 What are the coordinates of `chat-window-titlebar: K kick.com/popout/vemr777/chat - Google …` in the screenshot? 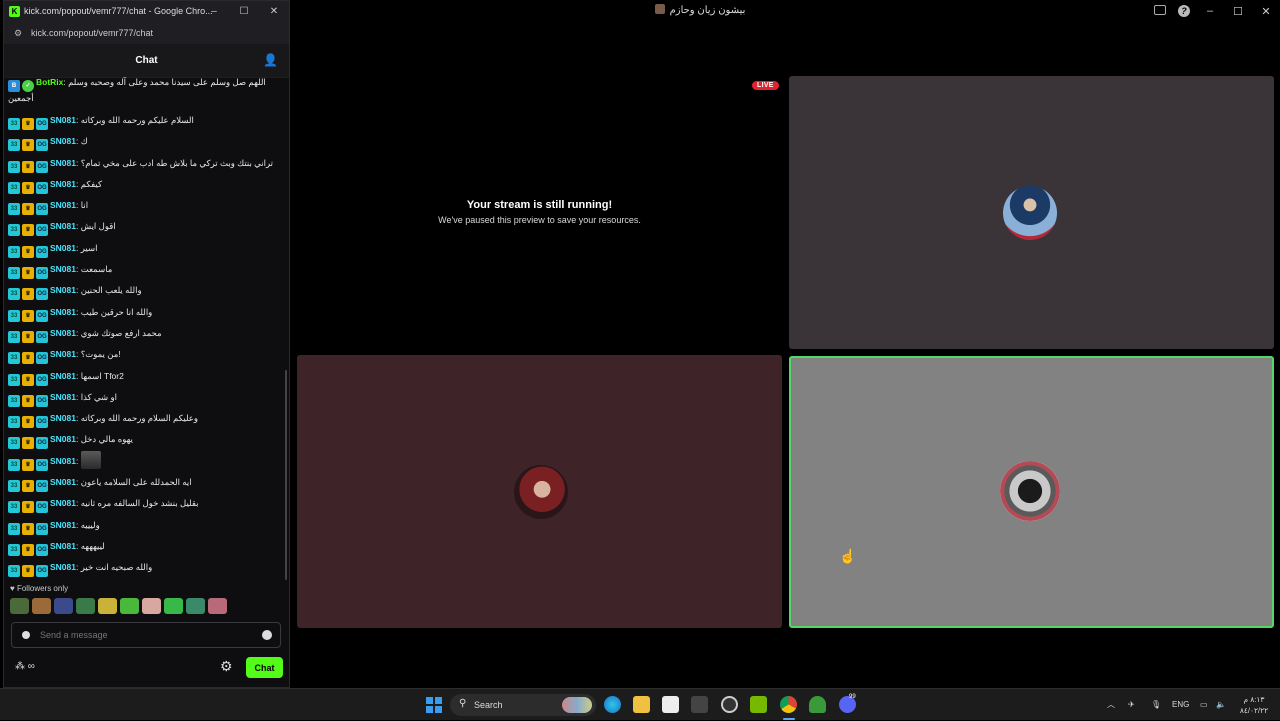 It's located at (146, 11).